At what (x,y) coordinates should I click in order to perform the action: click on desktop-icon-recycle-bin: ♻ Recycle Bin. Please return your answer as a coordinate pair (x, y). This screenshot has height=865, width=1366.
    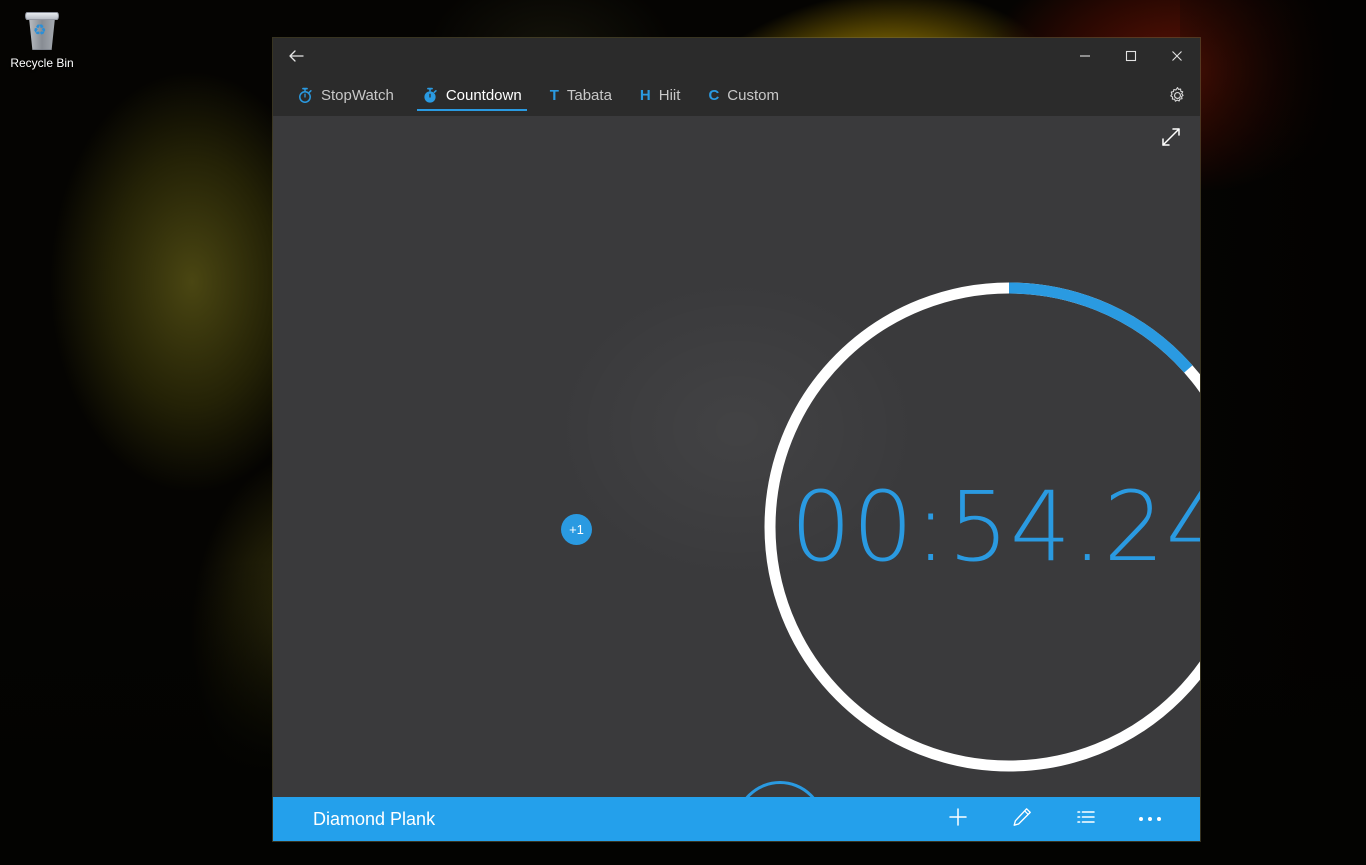
    Looking at the image, I should click on (42, 38).